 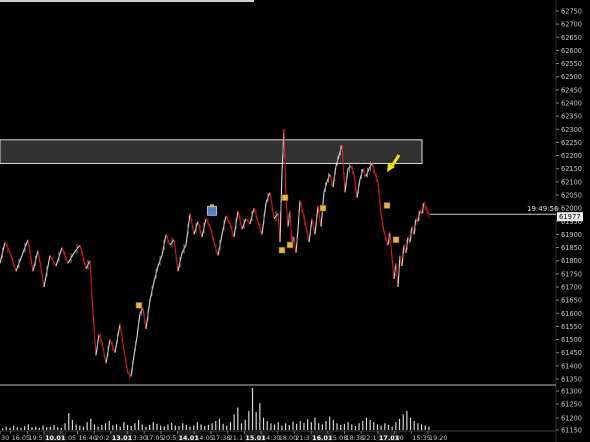 I want to click on price-tick-label: 62600, so click(x=571, y=51).